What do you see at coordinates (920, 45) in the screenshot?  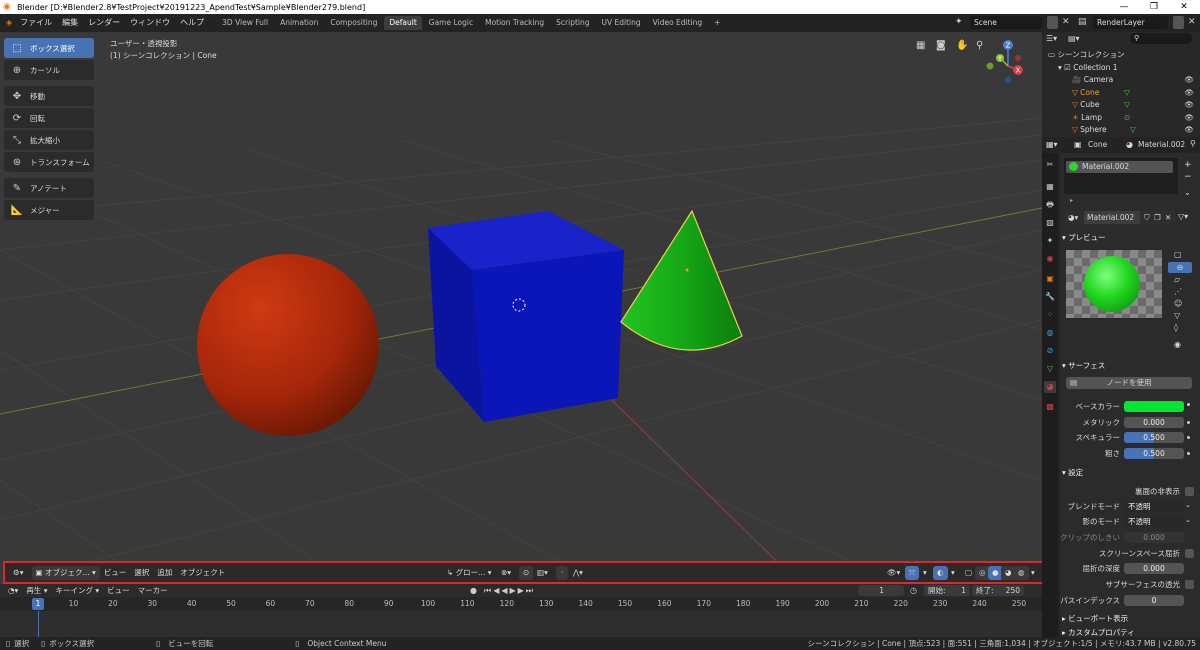 I see `grid-view-icon: ▦` at bounding box center [920, 45].